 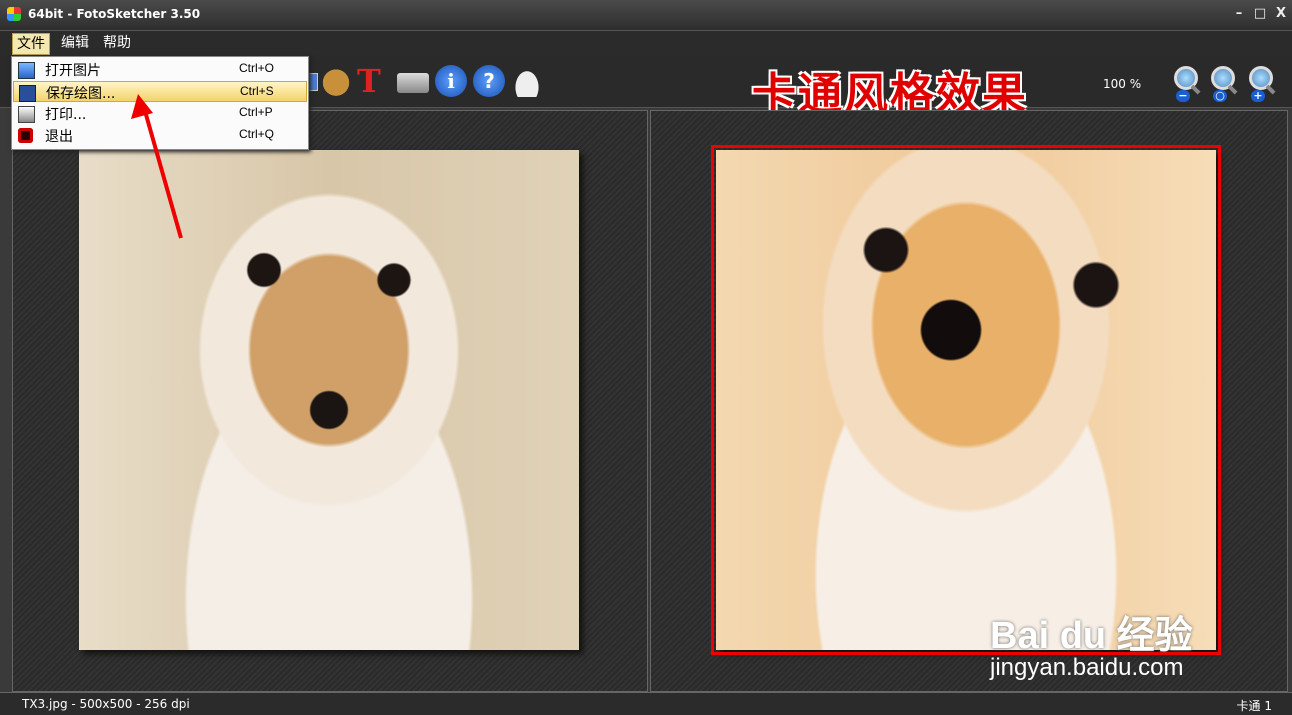 I want to click on style-indicator: 卡通 1, so click(x=1254, y=706).